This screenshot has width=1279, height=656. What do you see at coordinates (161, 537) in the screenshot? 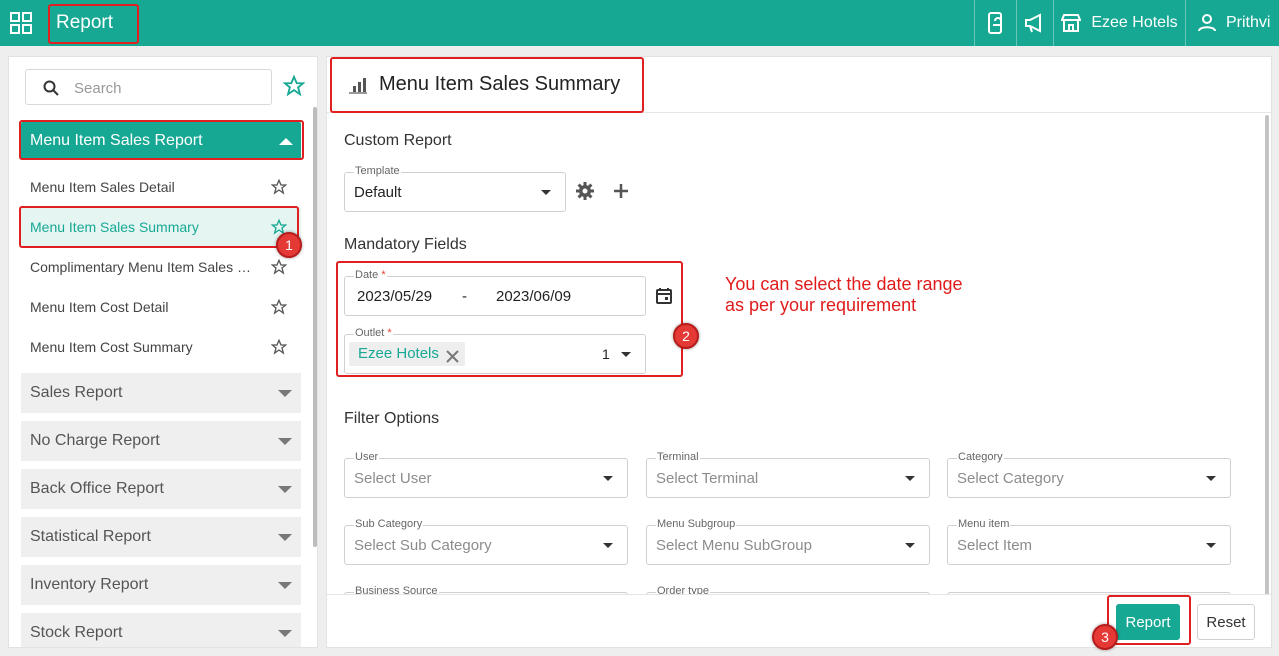
I see `section-statistical-report: Statistical Report` at bounding box center [161, 537].